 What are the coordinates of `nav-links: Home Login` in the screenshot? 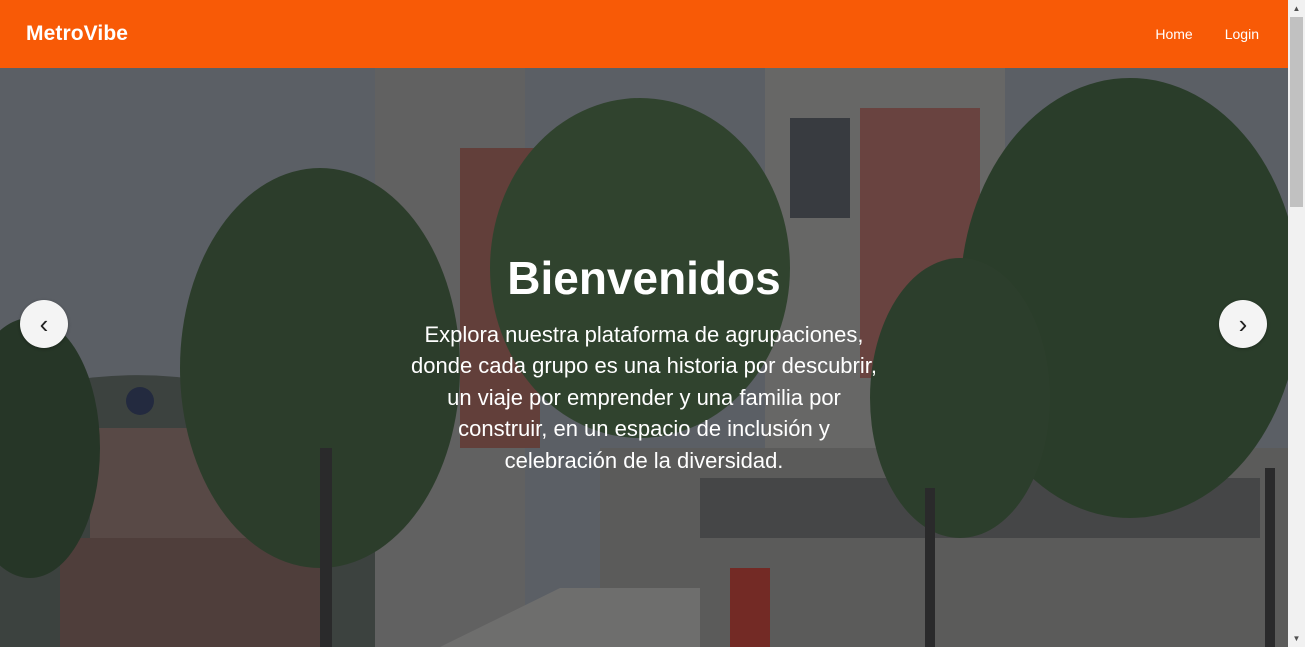 It's located at (1207, 34).